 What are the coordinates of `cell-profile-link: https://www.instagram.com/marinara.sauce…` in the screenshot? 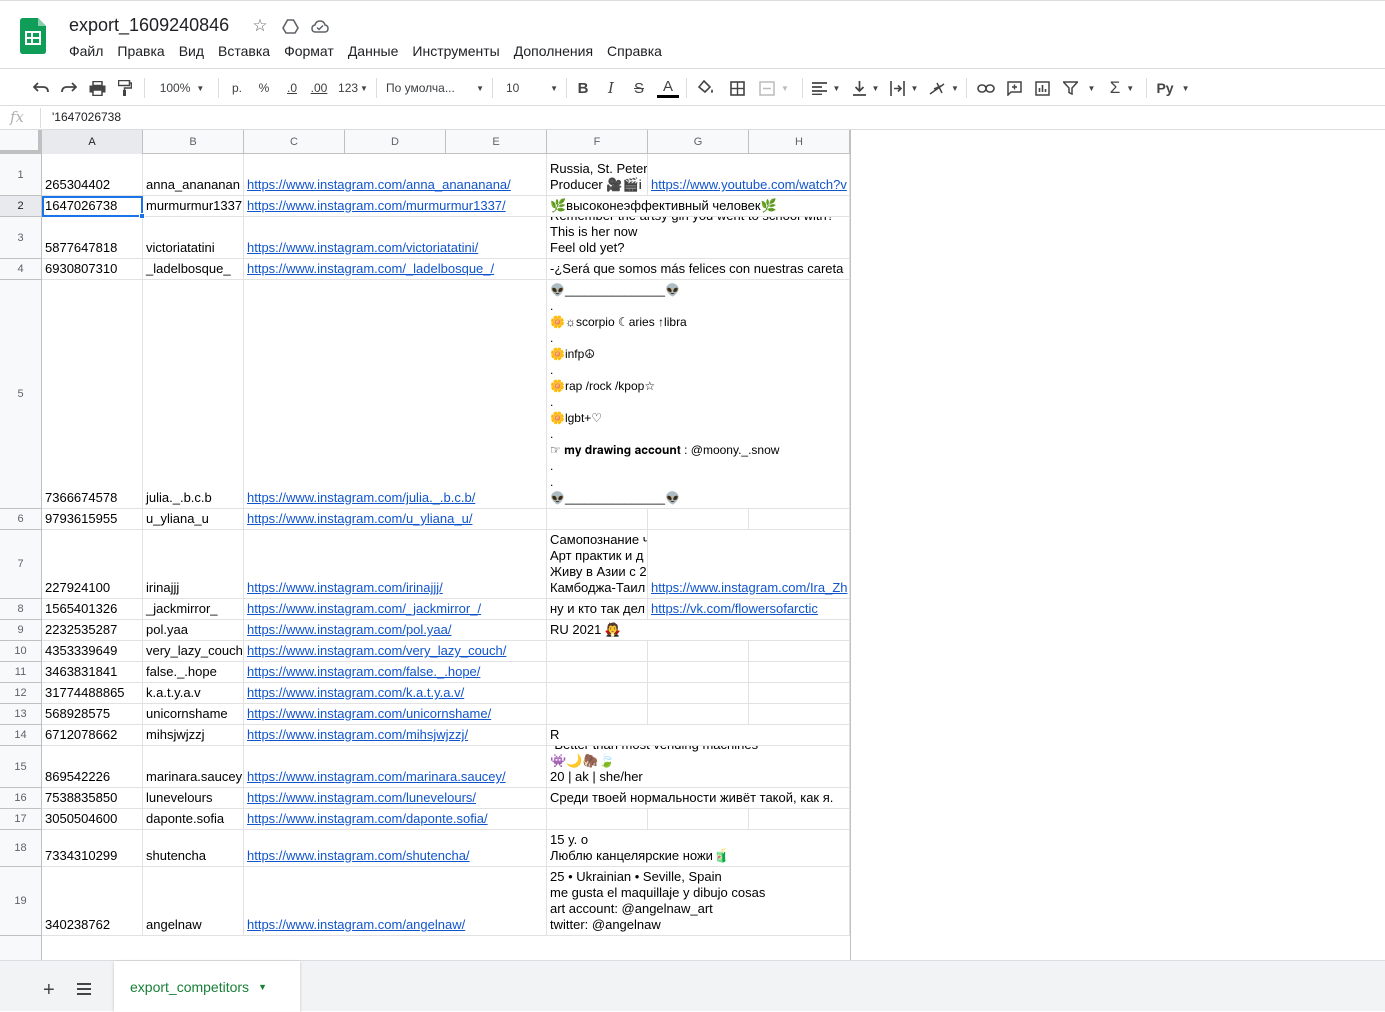 It's located at (395, 767).